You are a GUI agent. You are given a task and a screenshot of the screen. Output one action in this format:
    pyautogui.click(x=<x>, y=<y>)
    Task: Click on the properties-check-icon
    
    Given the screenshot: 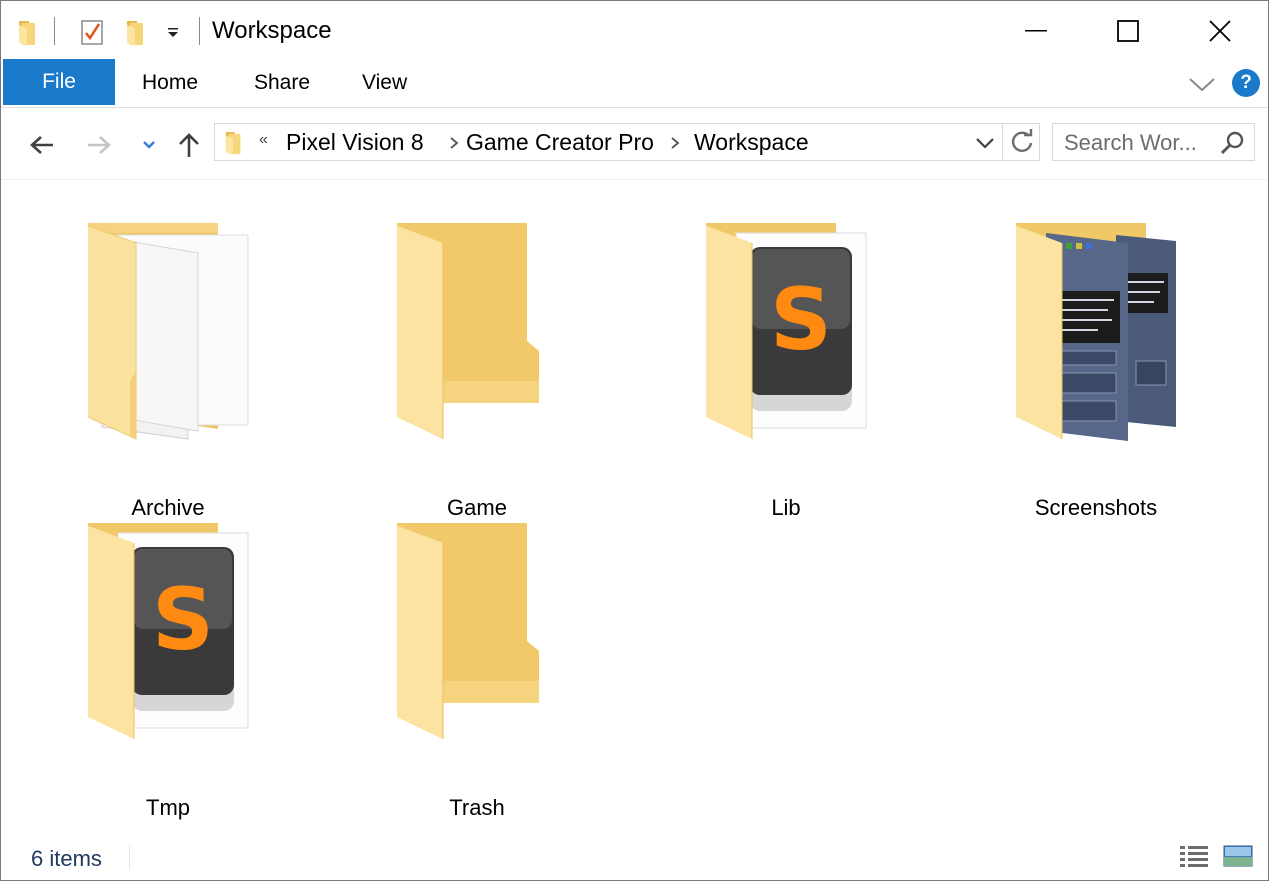 What is the action you would take?
    pyautogui.click(x=92, y=32)
    